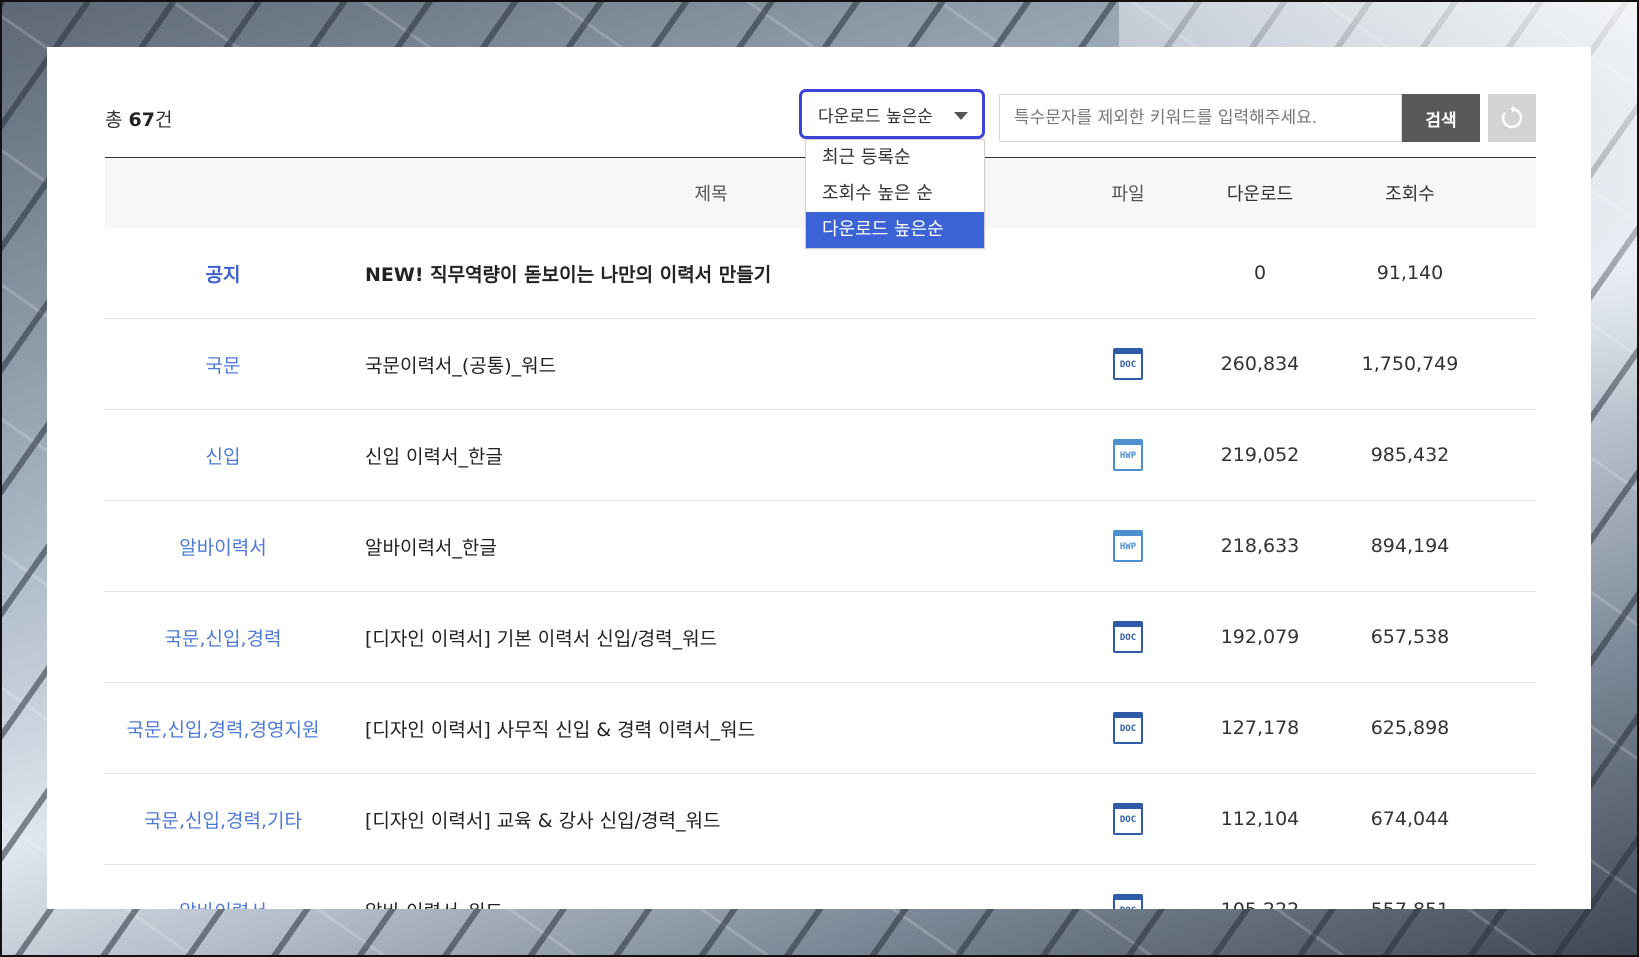 The height and width of the screenshot is (957, 1639). I want to click on sort-option: 조회수 높은 순, so click(895, 194).